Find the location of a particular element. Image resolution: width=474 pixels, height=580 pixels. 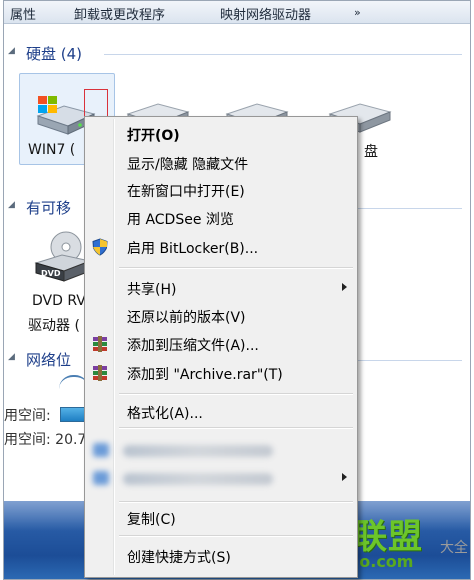

drive-label-win7: WIN7 ( is located at coordinates (52, 150).